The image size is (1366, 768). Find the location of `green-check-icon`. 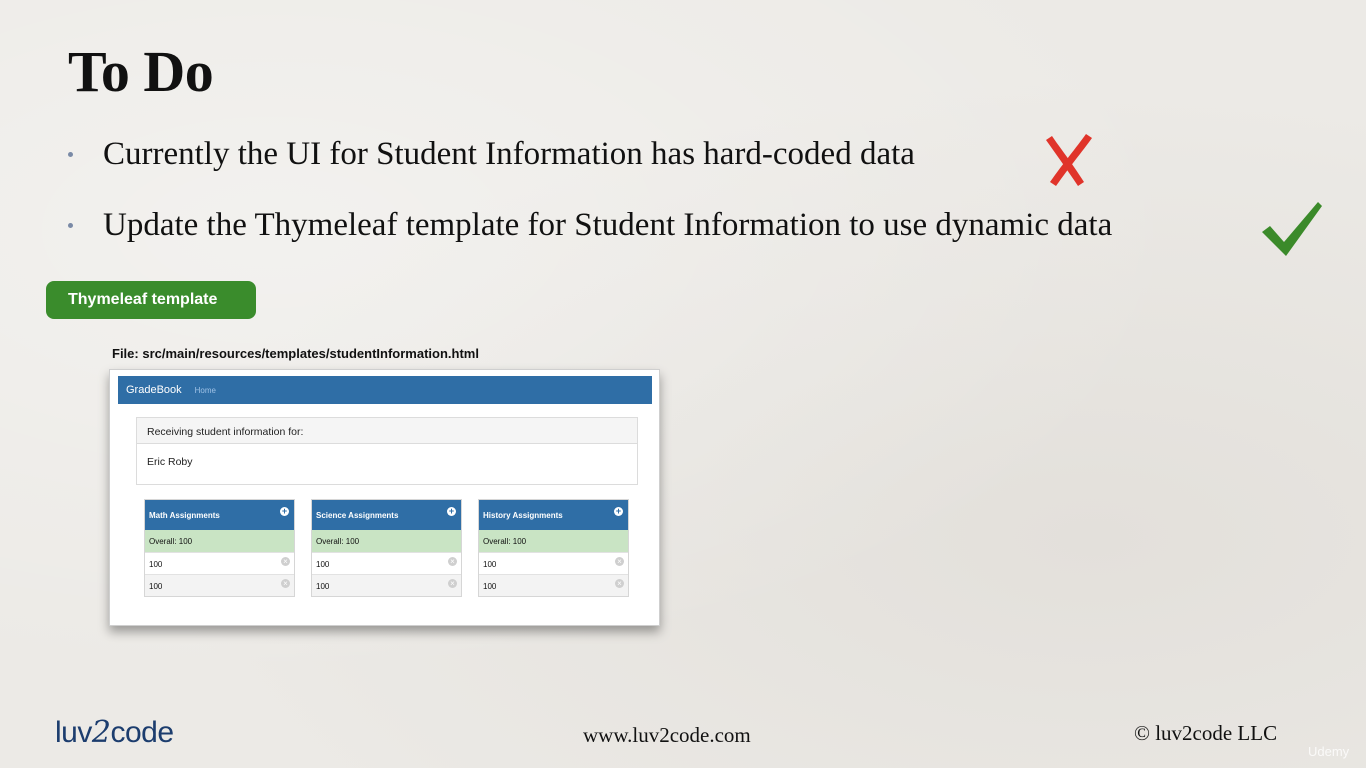

green-check-icon is located at coordinates (1292, 229).